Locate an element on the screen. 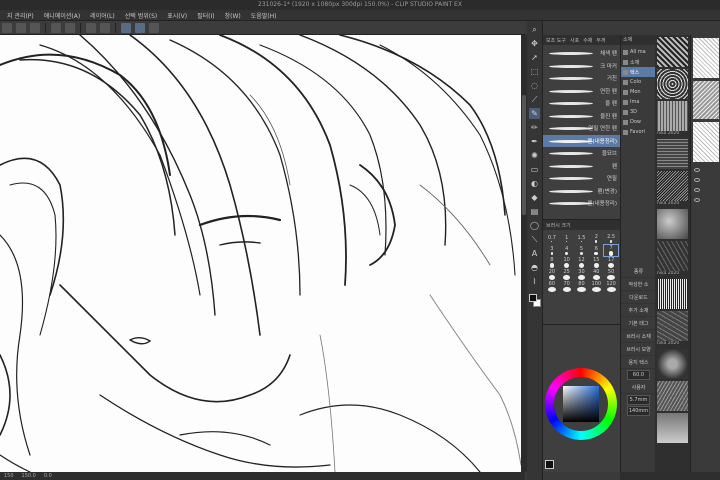 The width and height of the screenshot is (720, 480). tab-thick: 두꺼 is located at coordinates (600, 40).